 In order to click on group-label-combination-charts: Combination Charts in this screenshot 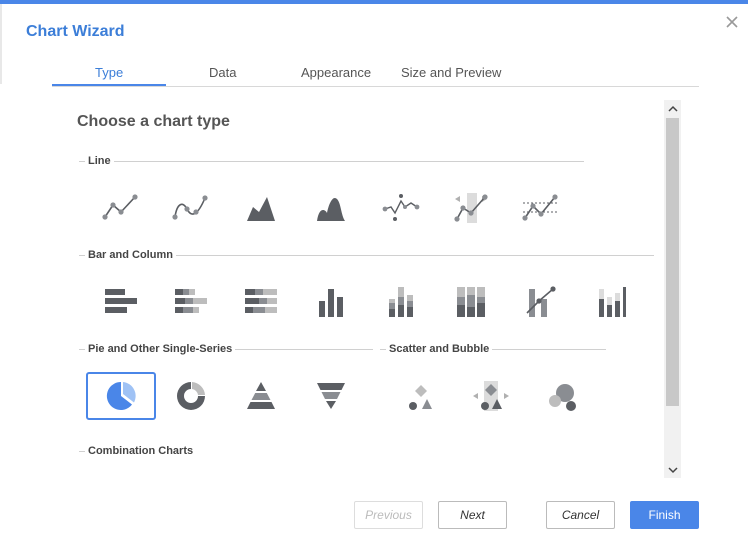, I will do `click(141, 451)`.